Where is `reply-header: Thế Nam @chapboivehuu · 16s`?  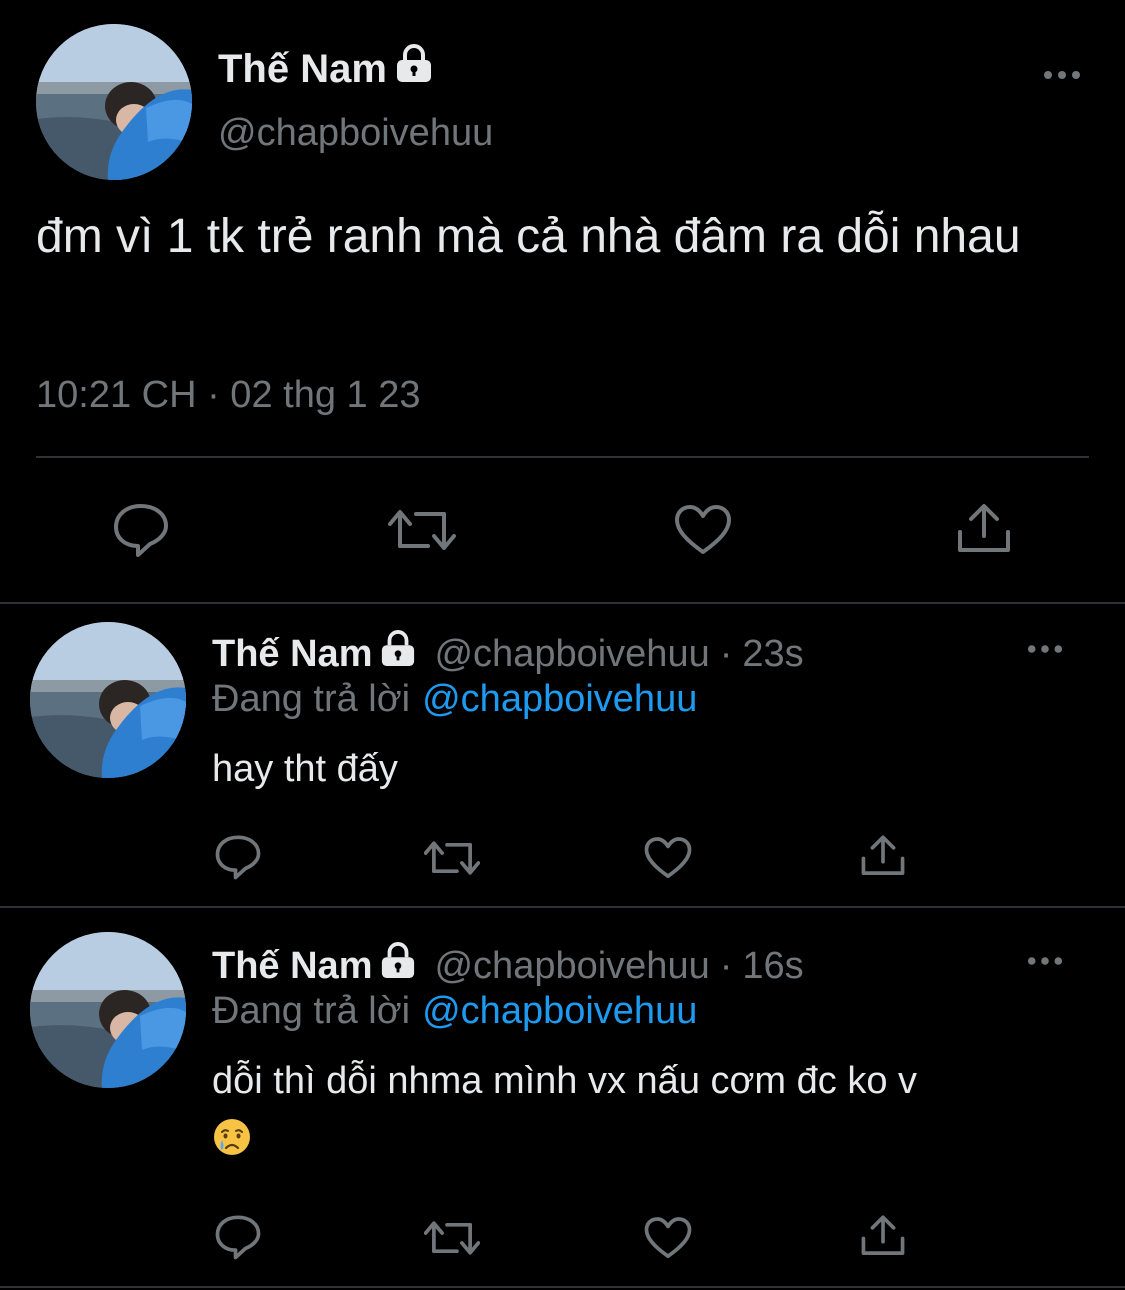
reply-header: Thế Nam @chapboivehuu · 16s is located at coordinates (508, 966).